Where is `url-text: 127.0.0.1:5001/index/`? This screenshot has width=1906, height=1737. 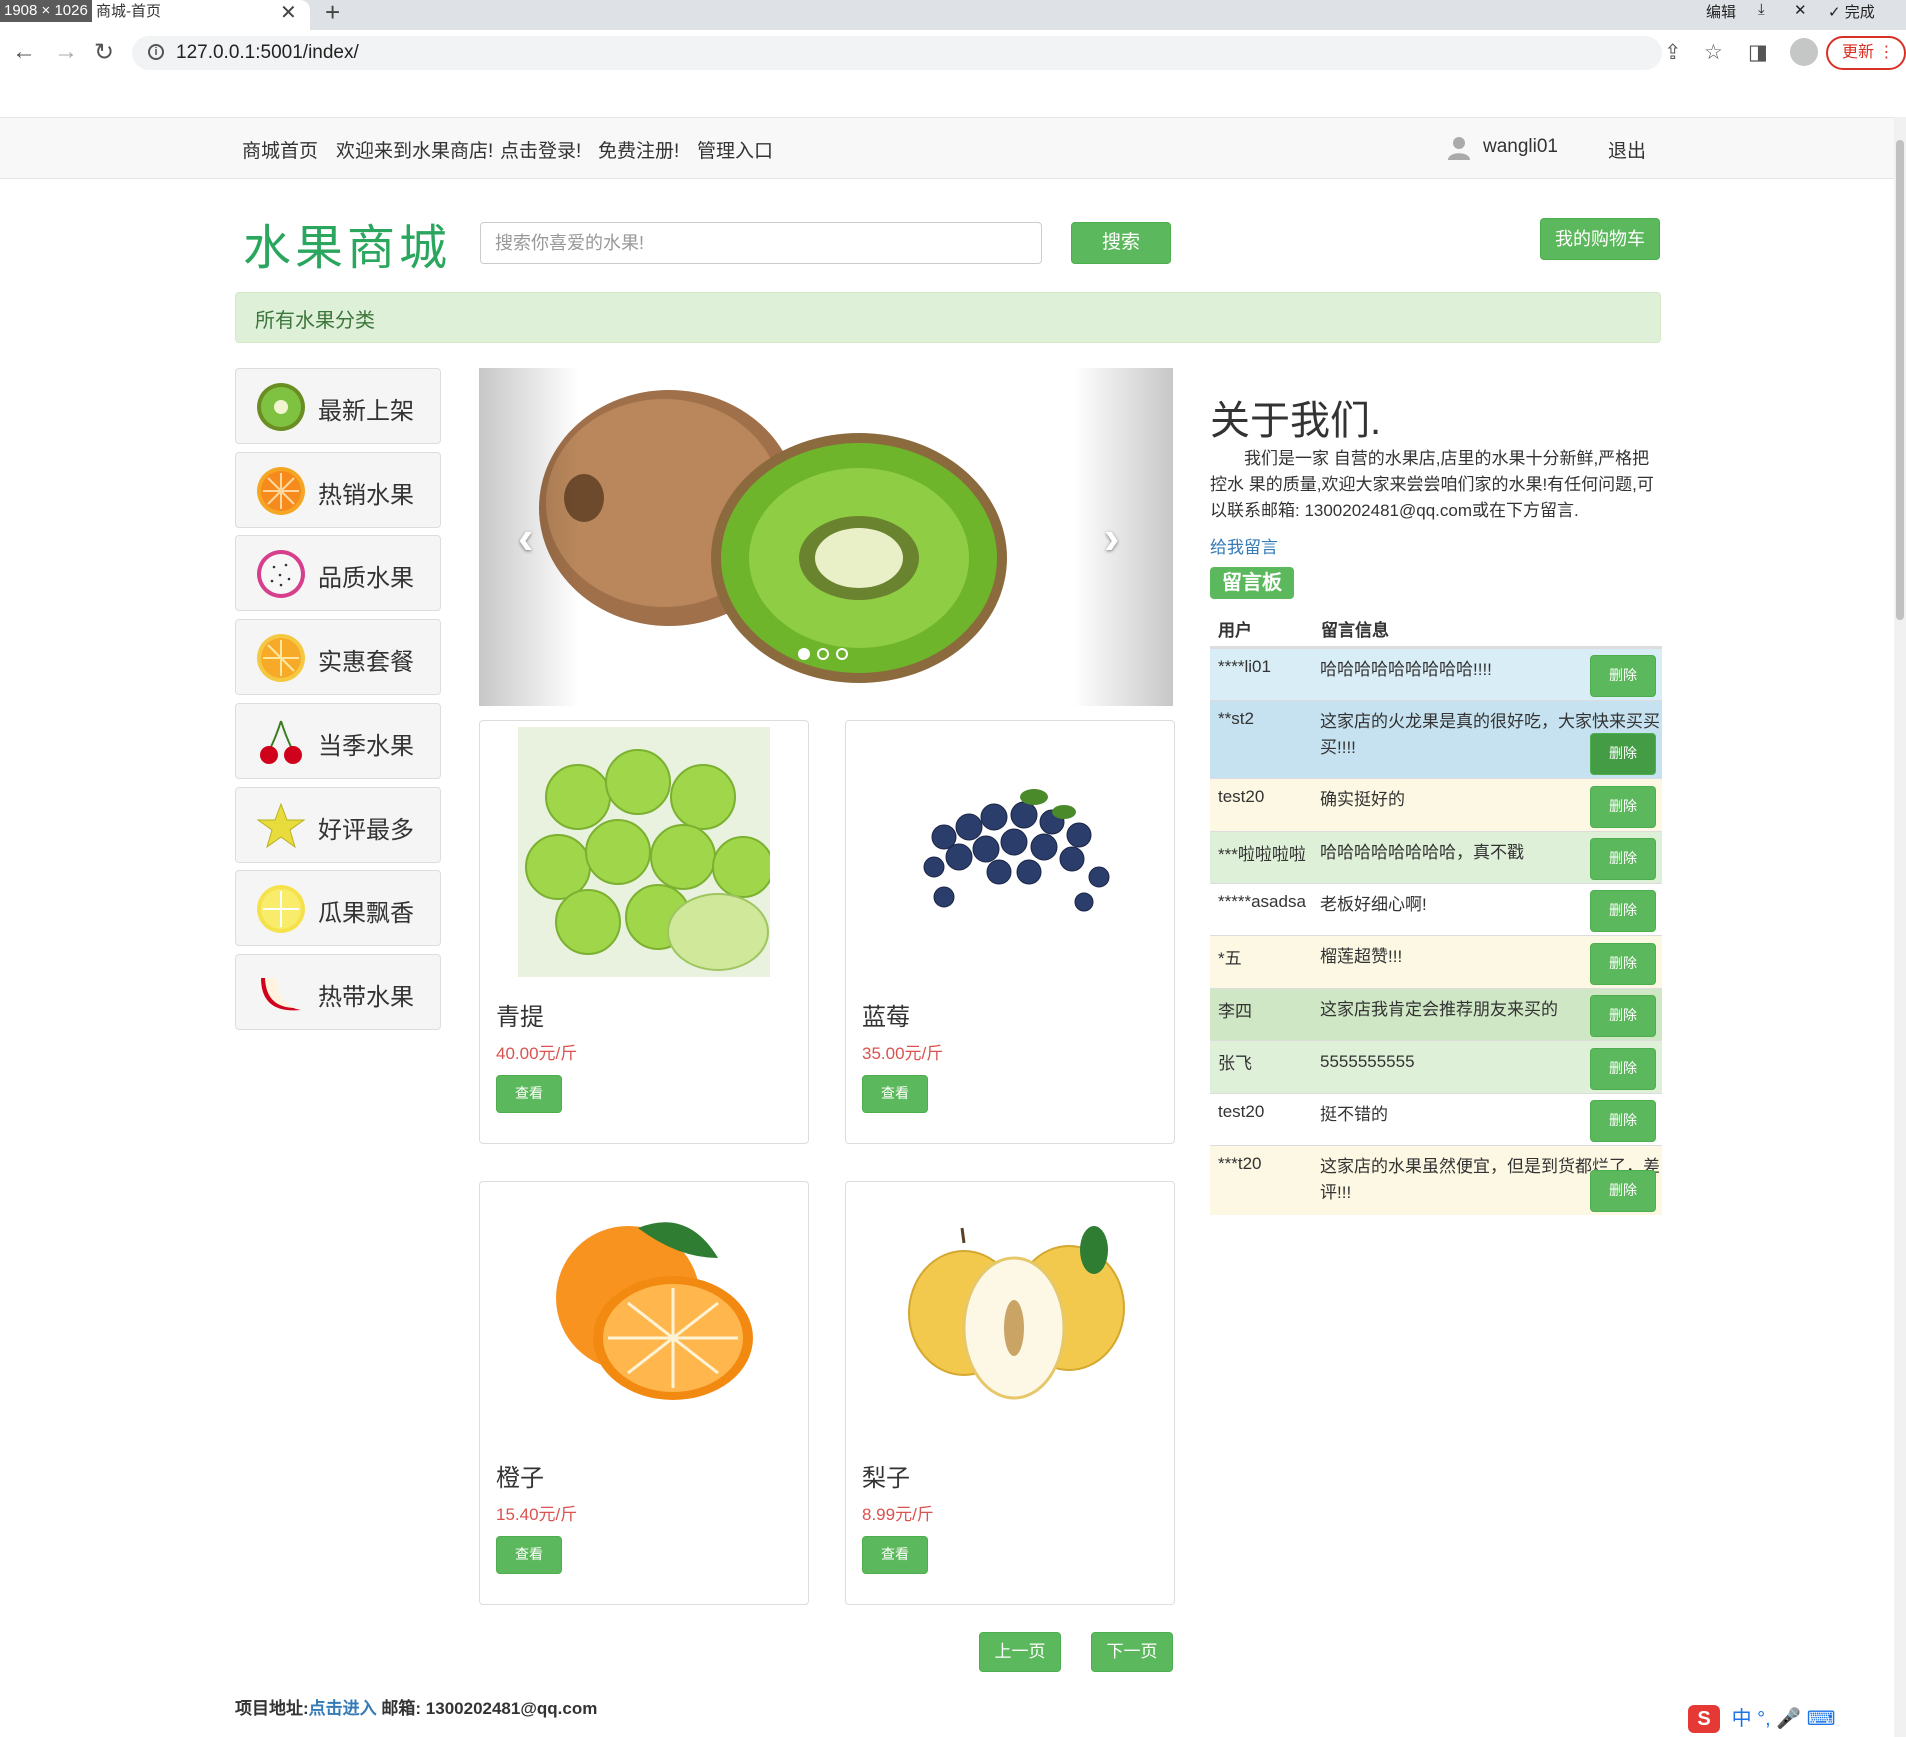 url-text: 127.0.0.1:5001/index/ is located at coordinates (267, 53).